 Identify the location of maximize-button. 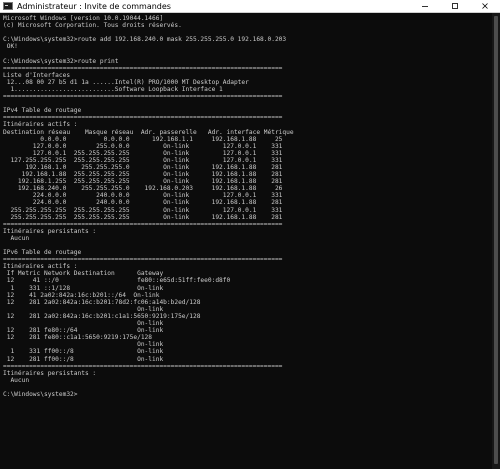
(455, 6).